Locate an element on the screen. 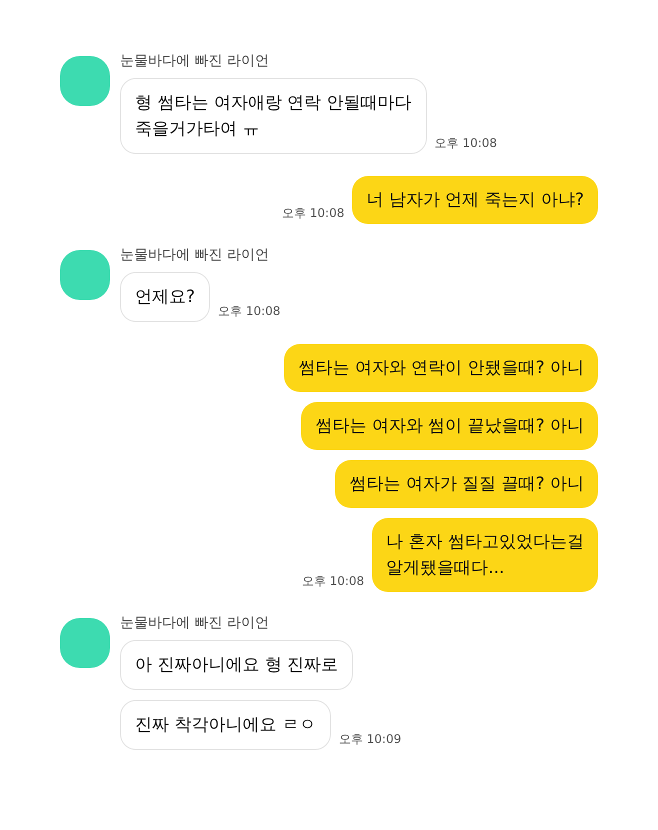  message-bubble: 썸타는 여자와 썸이 끝났을때? 아니 is located at coordinates (449, 426).